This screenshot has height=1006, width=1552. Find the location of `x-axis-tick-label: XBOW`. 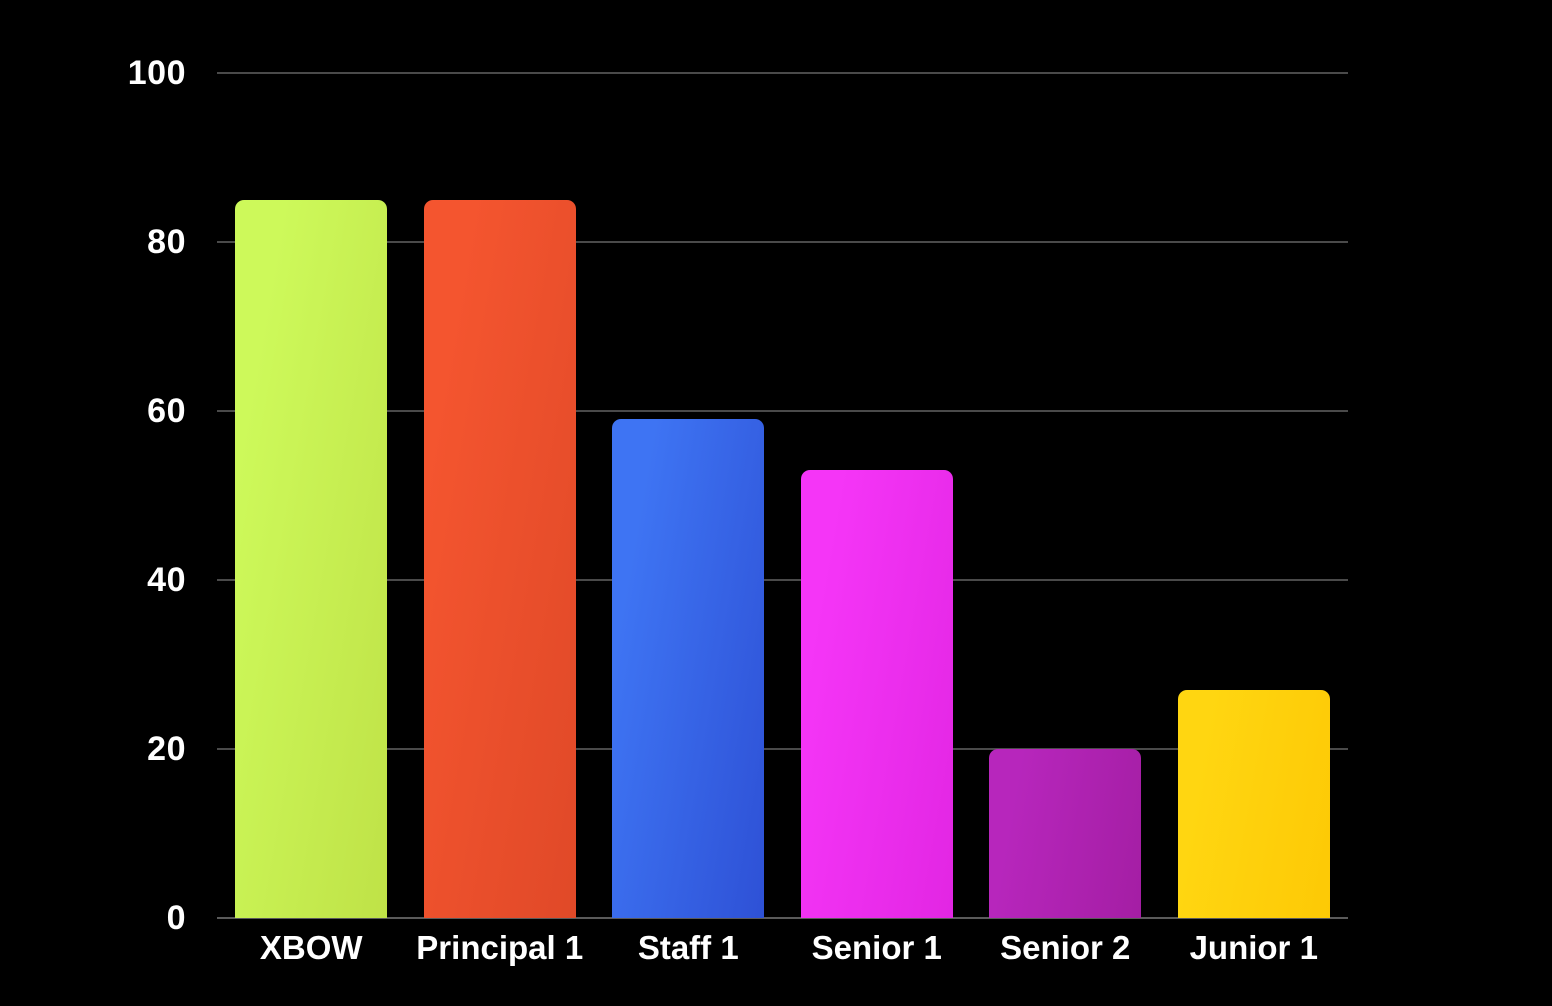

x-axis-tick-label: XBOW is located at coordinates (311, 947).